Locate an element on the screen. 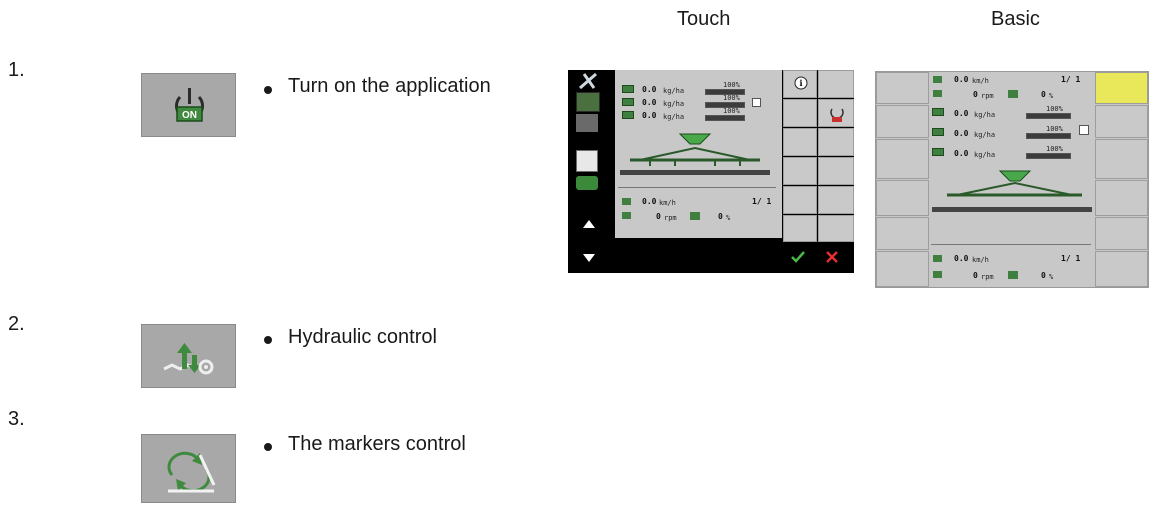 Image resolution: width=1160 pixels, height=509 pixels. implement-icon is located at coordinates (588, 102).